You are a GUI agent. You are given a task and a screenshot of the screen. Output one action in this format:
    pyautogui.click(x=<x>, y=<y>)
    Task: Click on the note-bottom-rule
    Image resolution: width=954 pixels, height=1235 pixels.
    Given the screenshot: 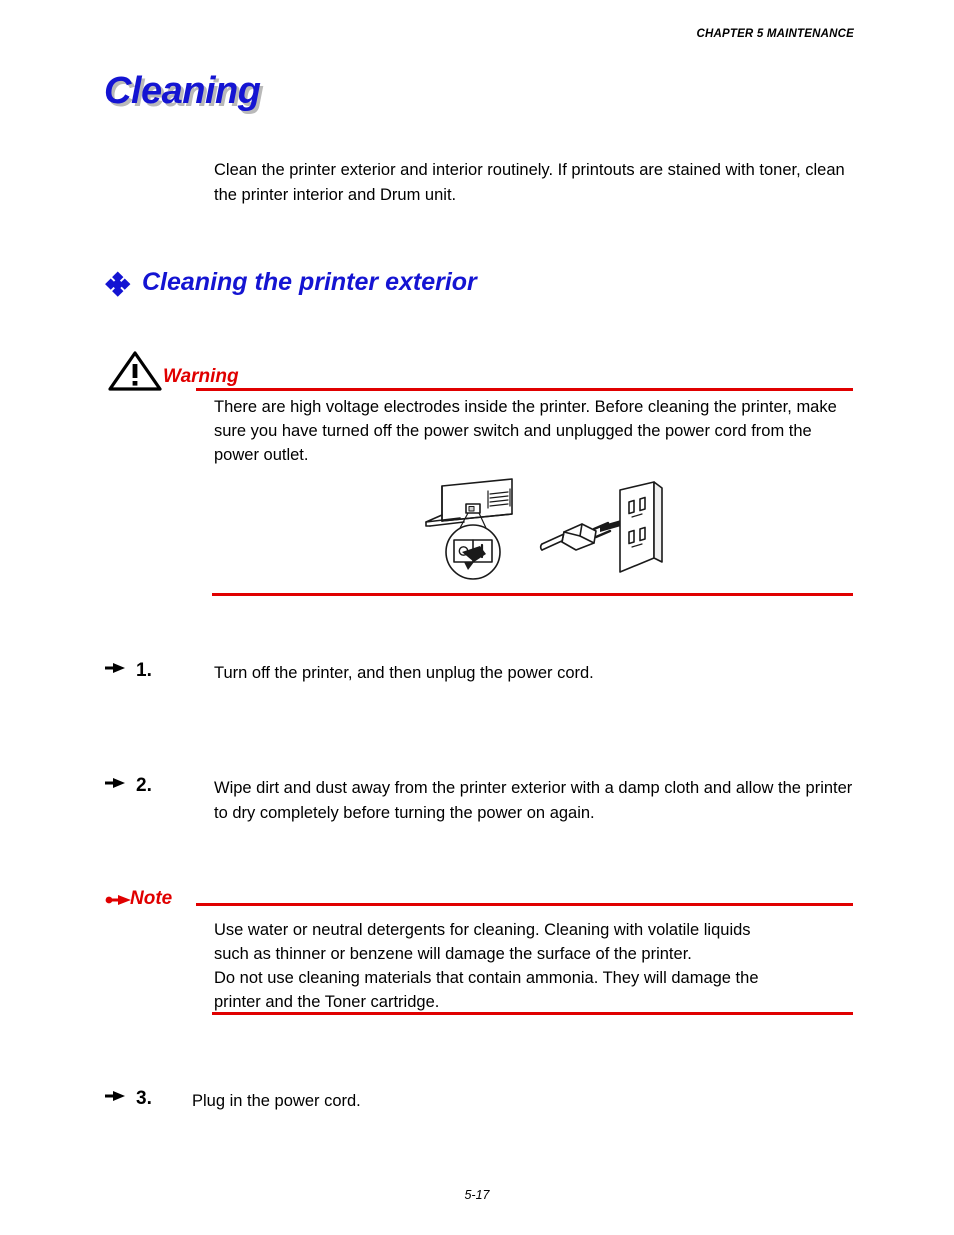 What is the action you would take?
    pyautogui.click(x=532, y=1013)
    